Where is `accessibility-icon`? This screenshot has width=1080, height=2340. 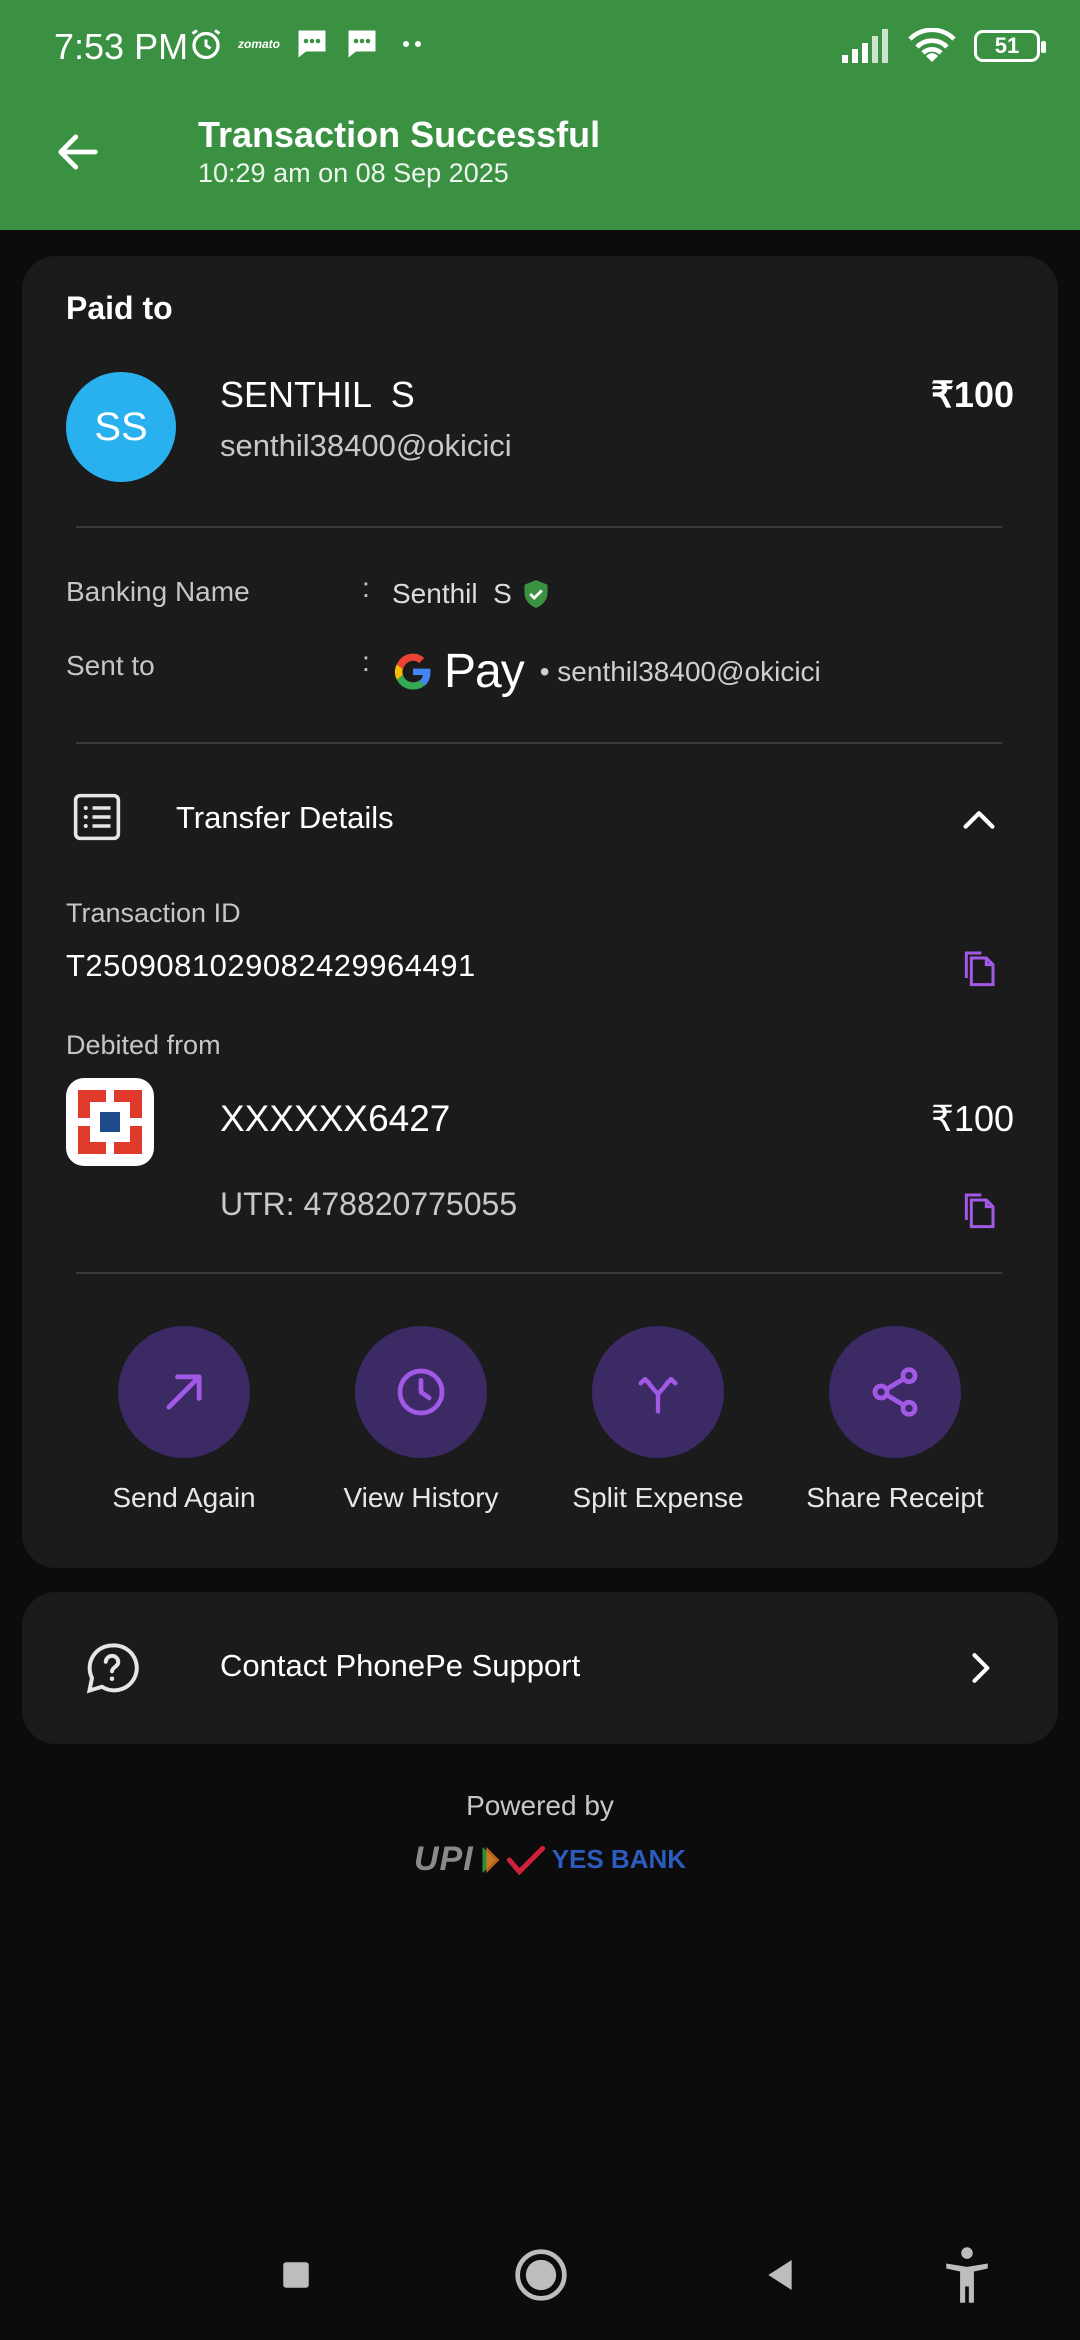 accessibility-icon is located at coordinates (967, 2275).